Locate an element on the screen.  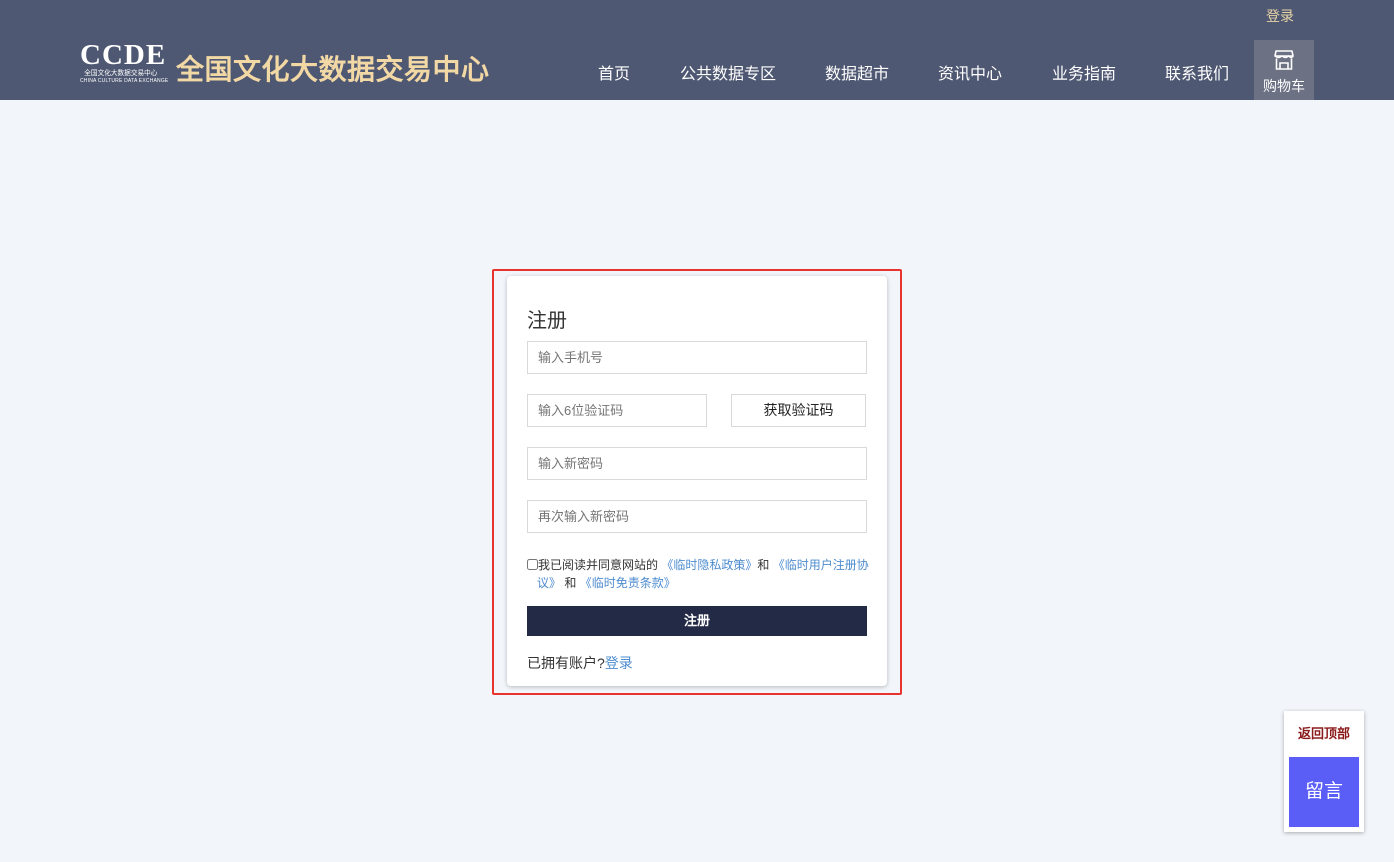
nav-guide: 业务指南 is located at coordinates (1084, 71).